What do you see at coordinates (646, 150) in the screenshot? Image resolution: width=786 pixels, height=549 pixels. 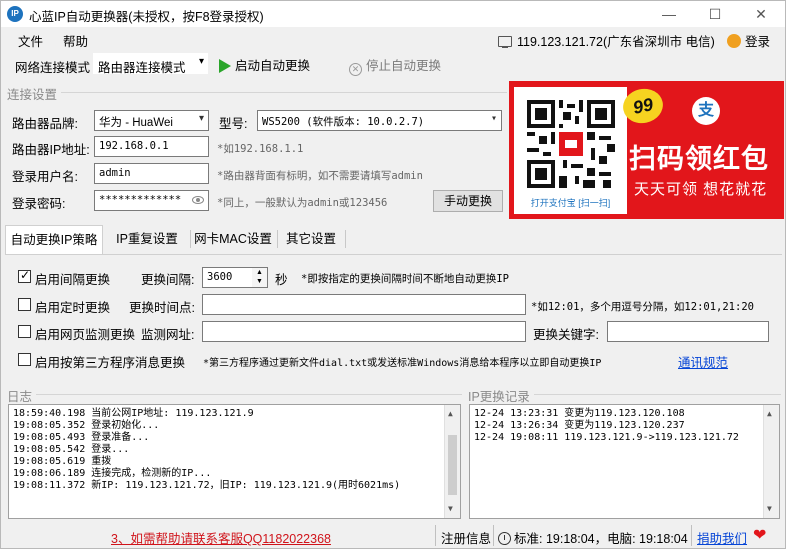 I see `red-packet-ad: 打开支付宝 [扫一扫] 99 支 扫码领红包 天天可领 想花就花` at bounding box center [646, 150].